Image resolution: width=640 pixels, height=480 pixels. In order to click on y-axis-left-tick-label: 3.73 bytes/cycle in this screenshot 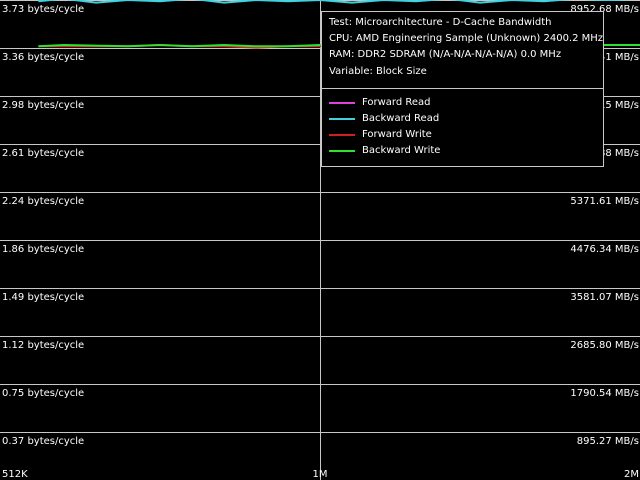, I will do `click(43, 9)`.